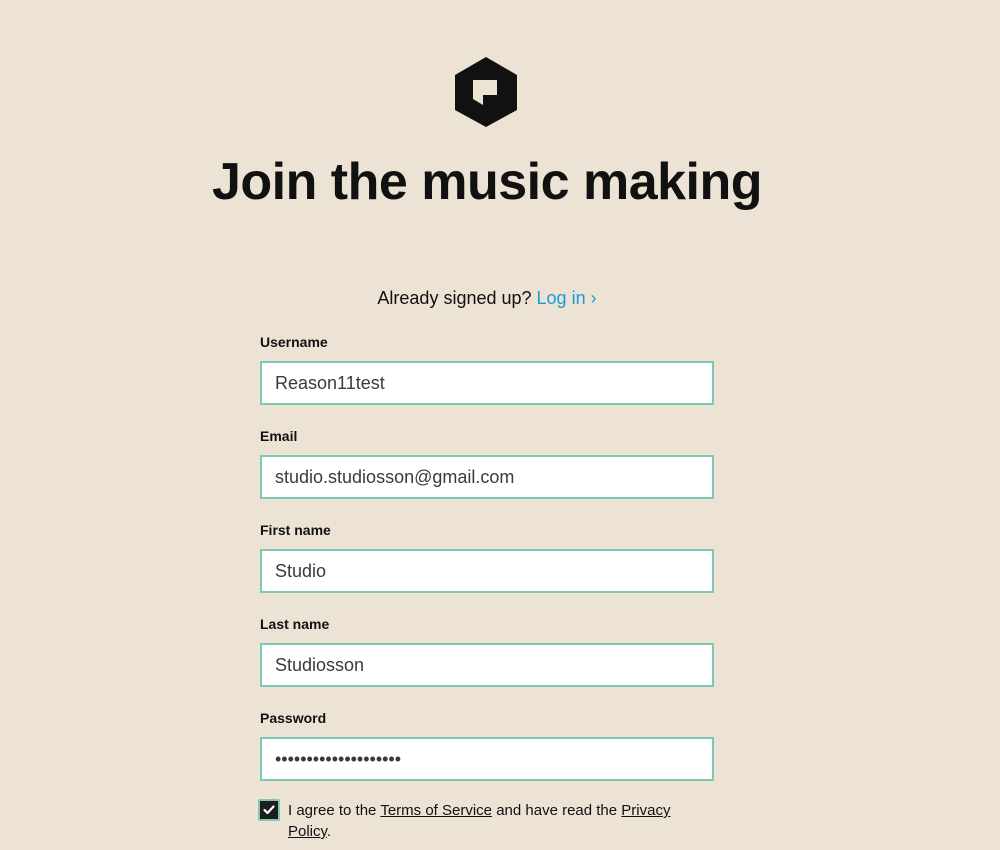 This screenshot has height=850, width=1000. Describe the element at coordinates (454, 298) in the screenshot. I see `signin-prompt: Already signed up?` at that location.